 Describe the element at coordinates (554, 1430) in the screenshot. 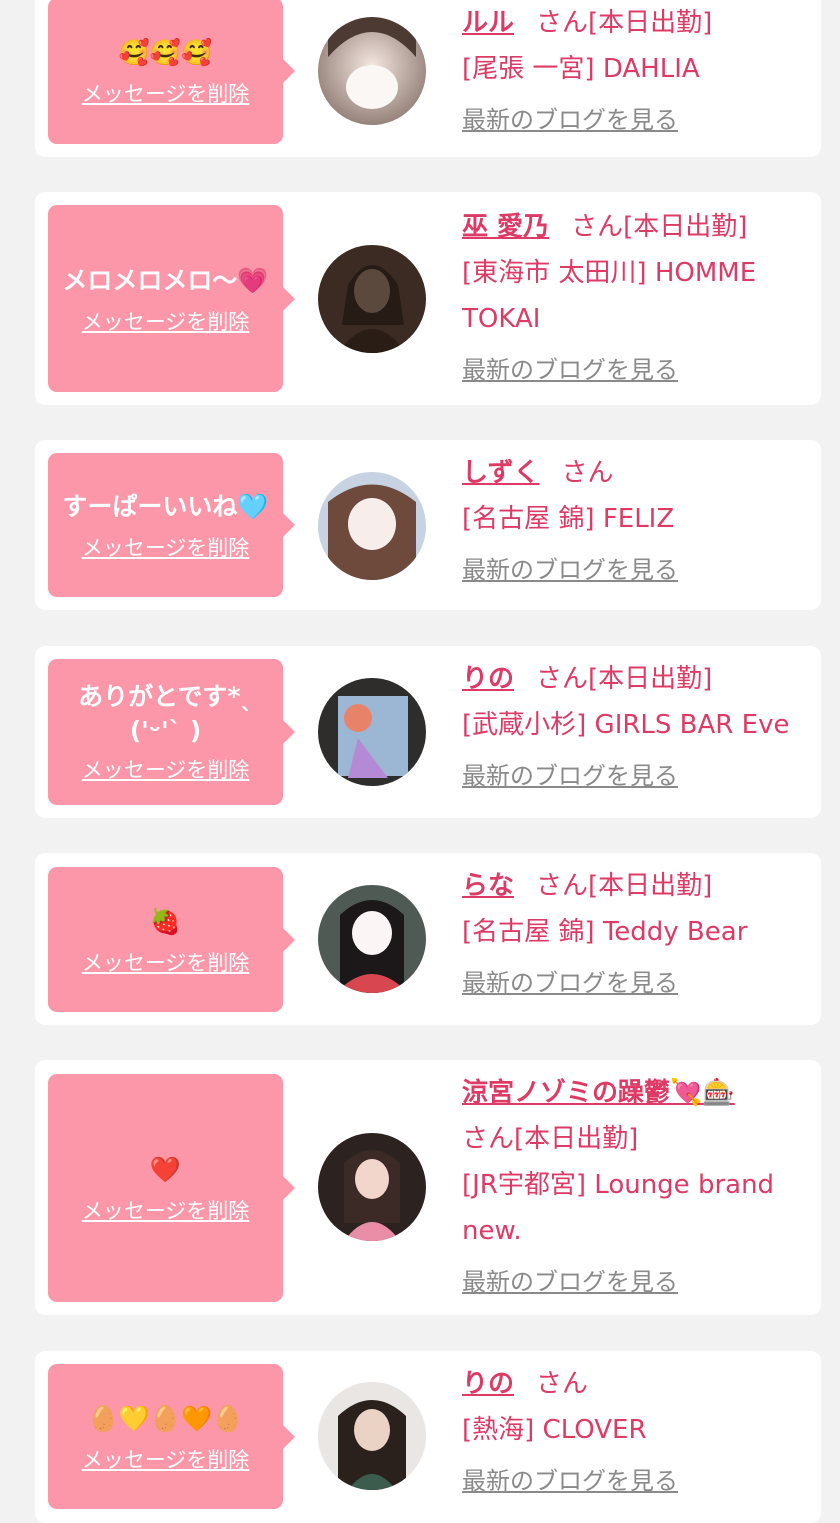

I see `shop-label: [熱海] CLOVER` at that location.